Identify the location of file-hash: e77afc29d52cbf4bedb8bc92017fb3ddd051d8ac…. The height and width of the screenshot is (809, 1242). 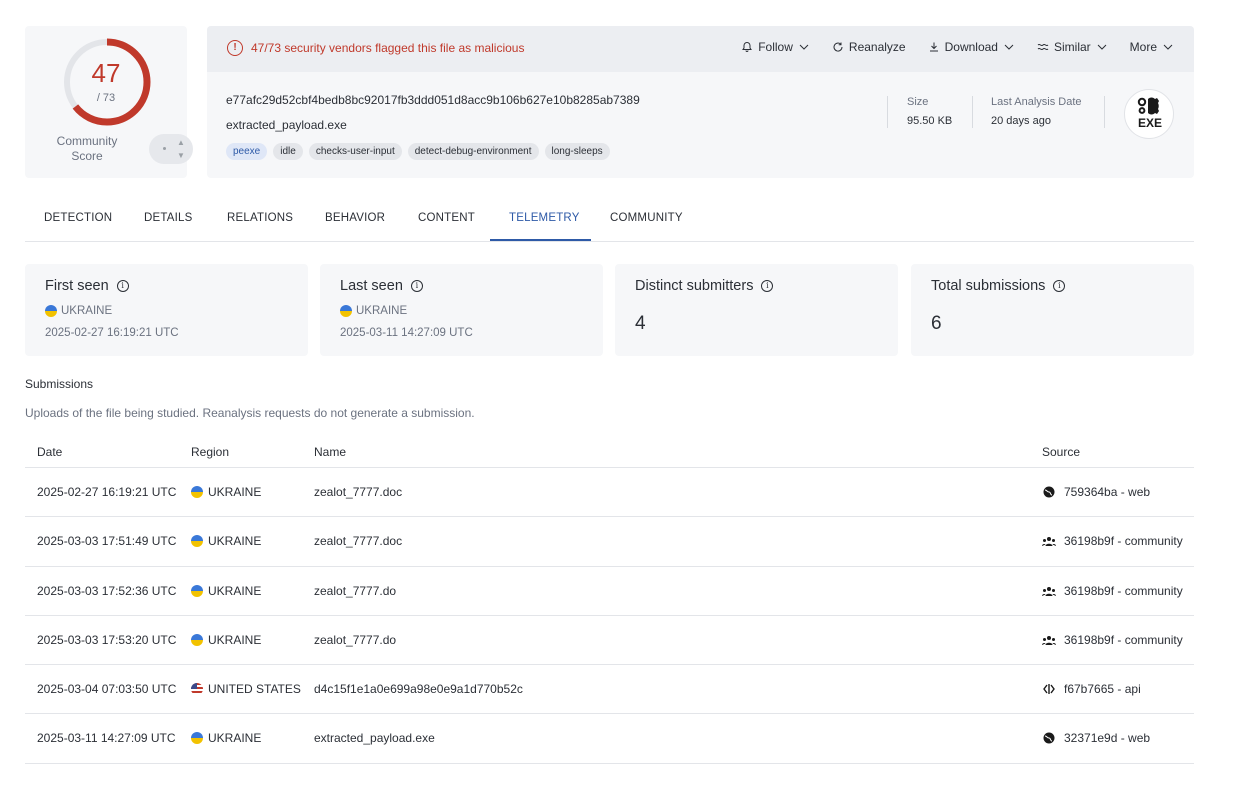
(433, 100).